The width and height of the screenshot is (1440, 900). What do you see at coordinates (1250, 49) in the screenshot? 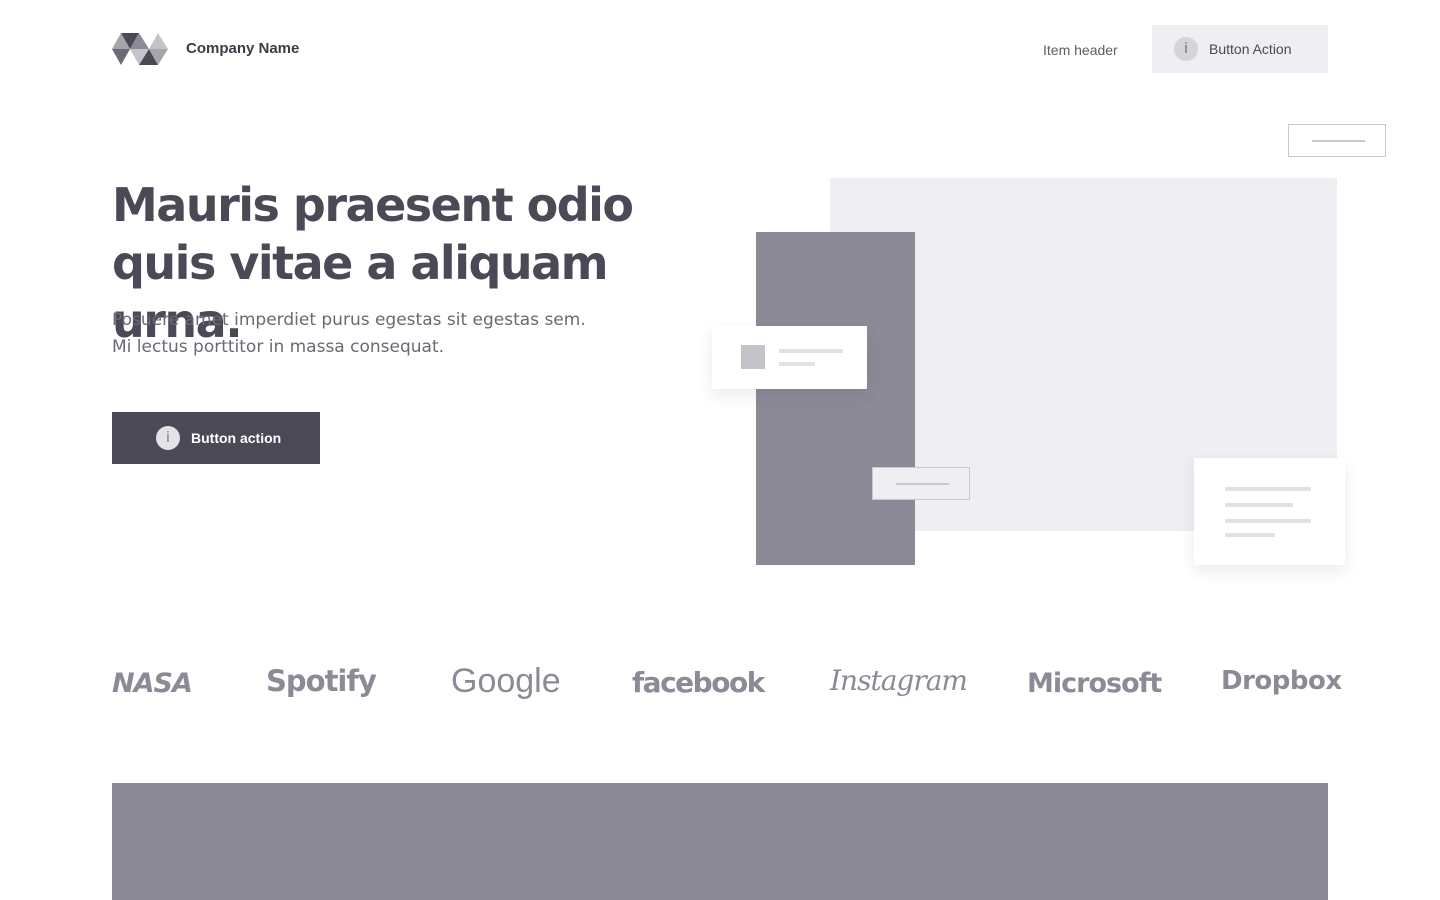
I see `header-action-button-label: Button Action` at bounding box center [1250, 49].